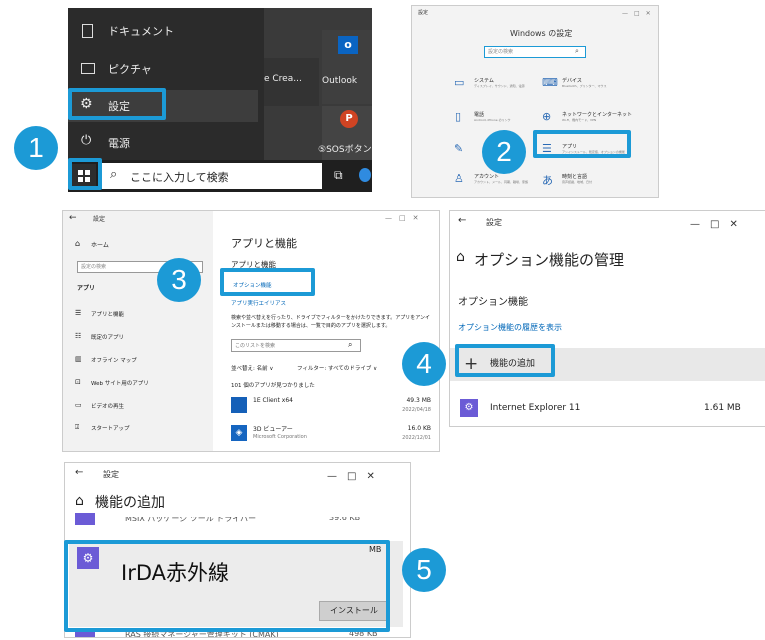 The height and width of the screenshot is (640, 765). I want to click on menu-item-pictures-label: ピクチャ, so click(130, 69).